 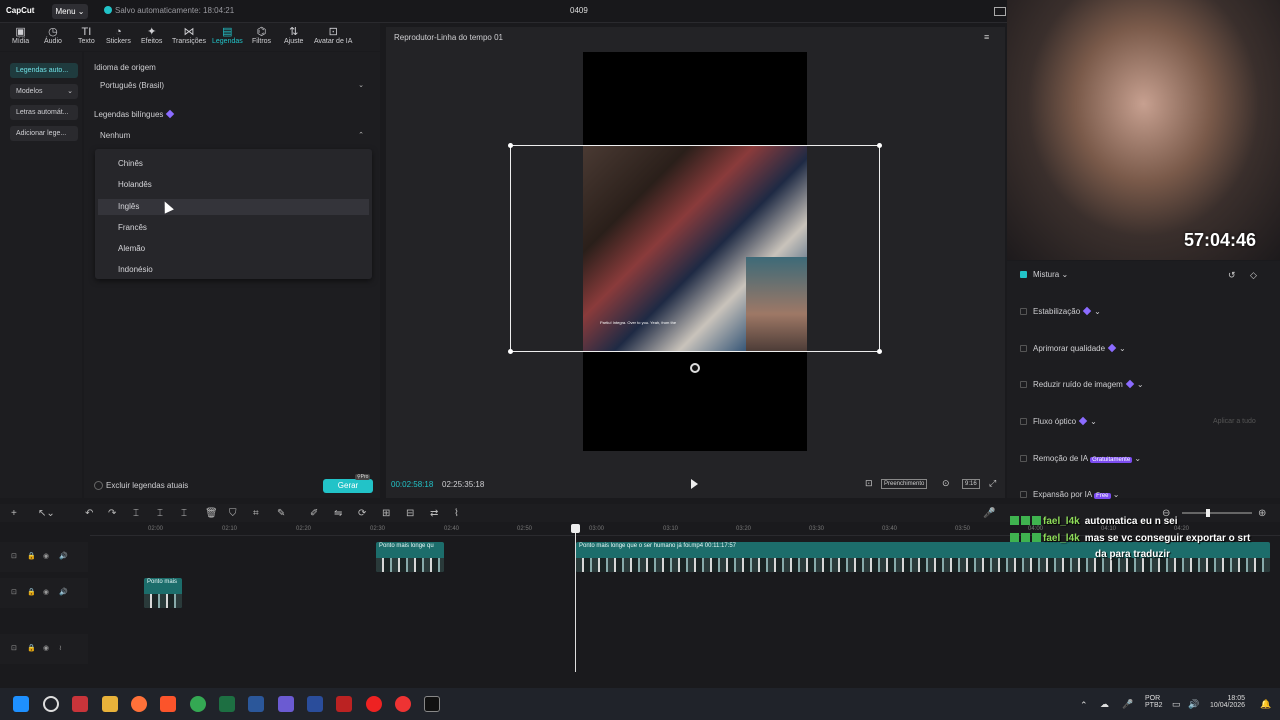 What do you see at coordinates (168, 704) in the screenshot?
I see `brave-icon` at bounding box center [168, 704].